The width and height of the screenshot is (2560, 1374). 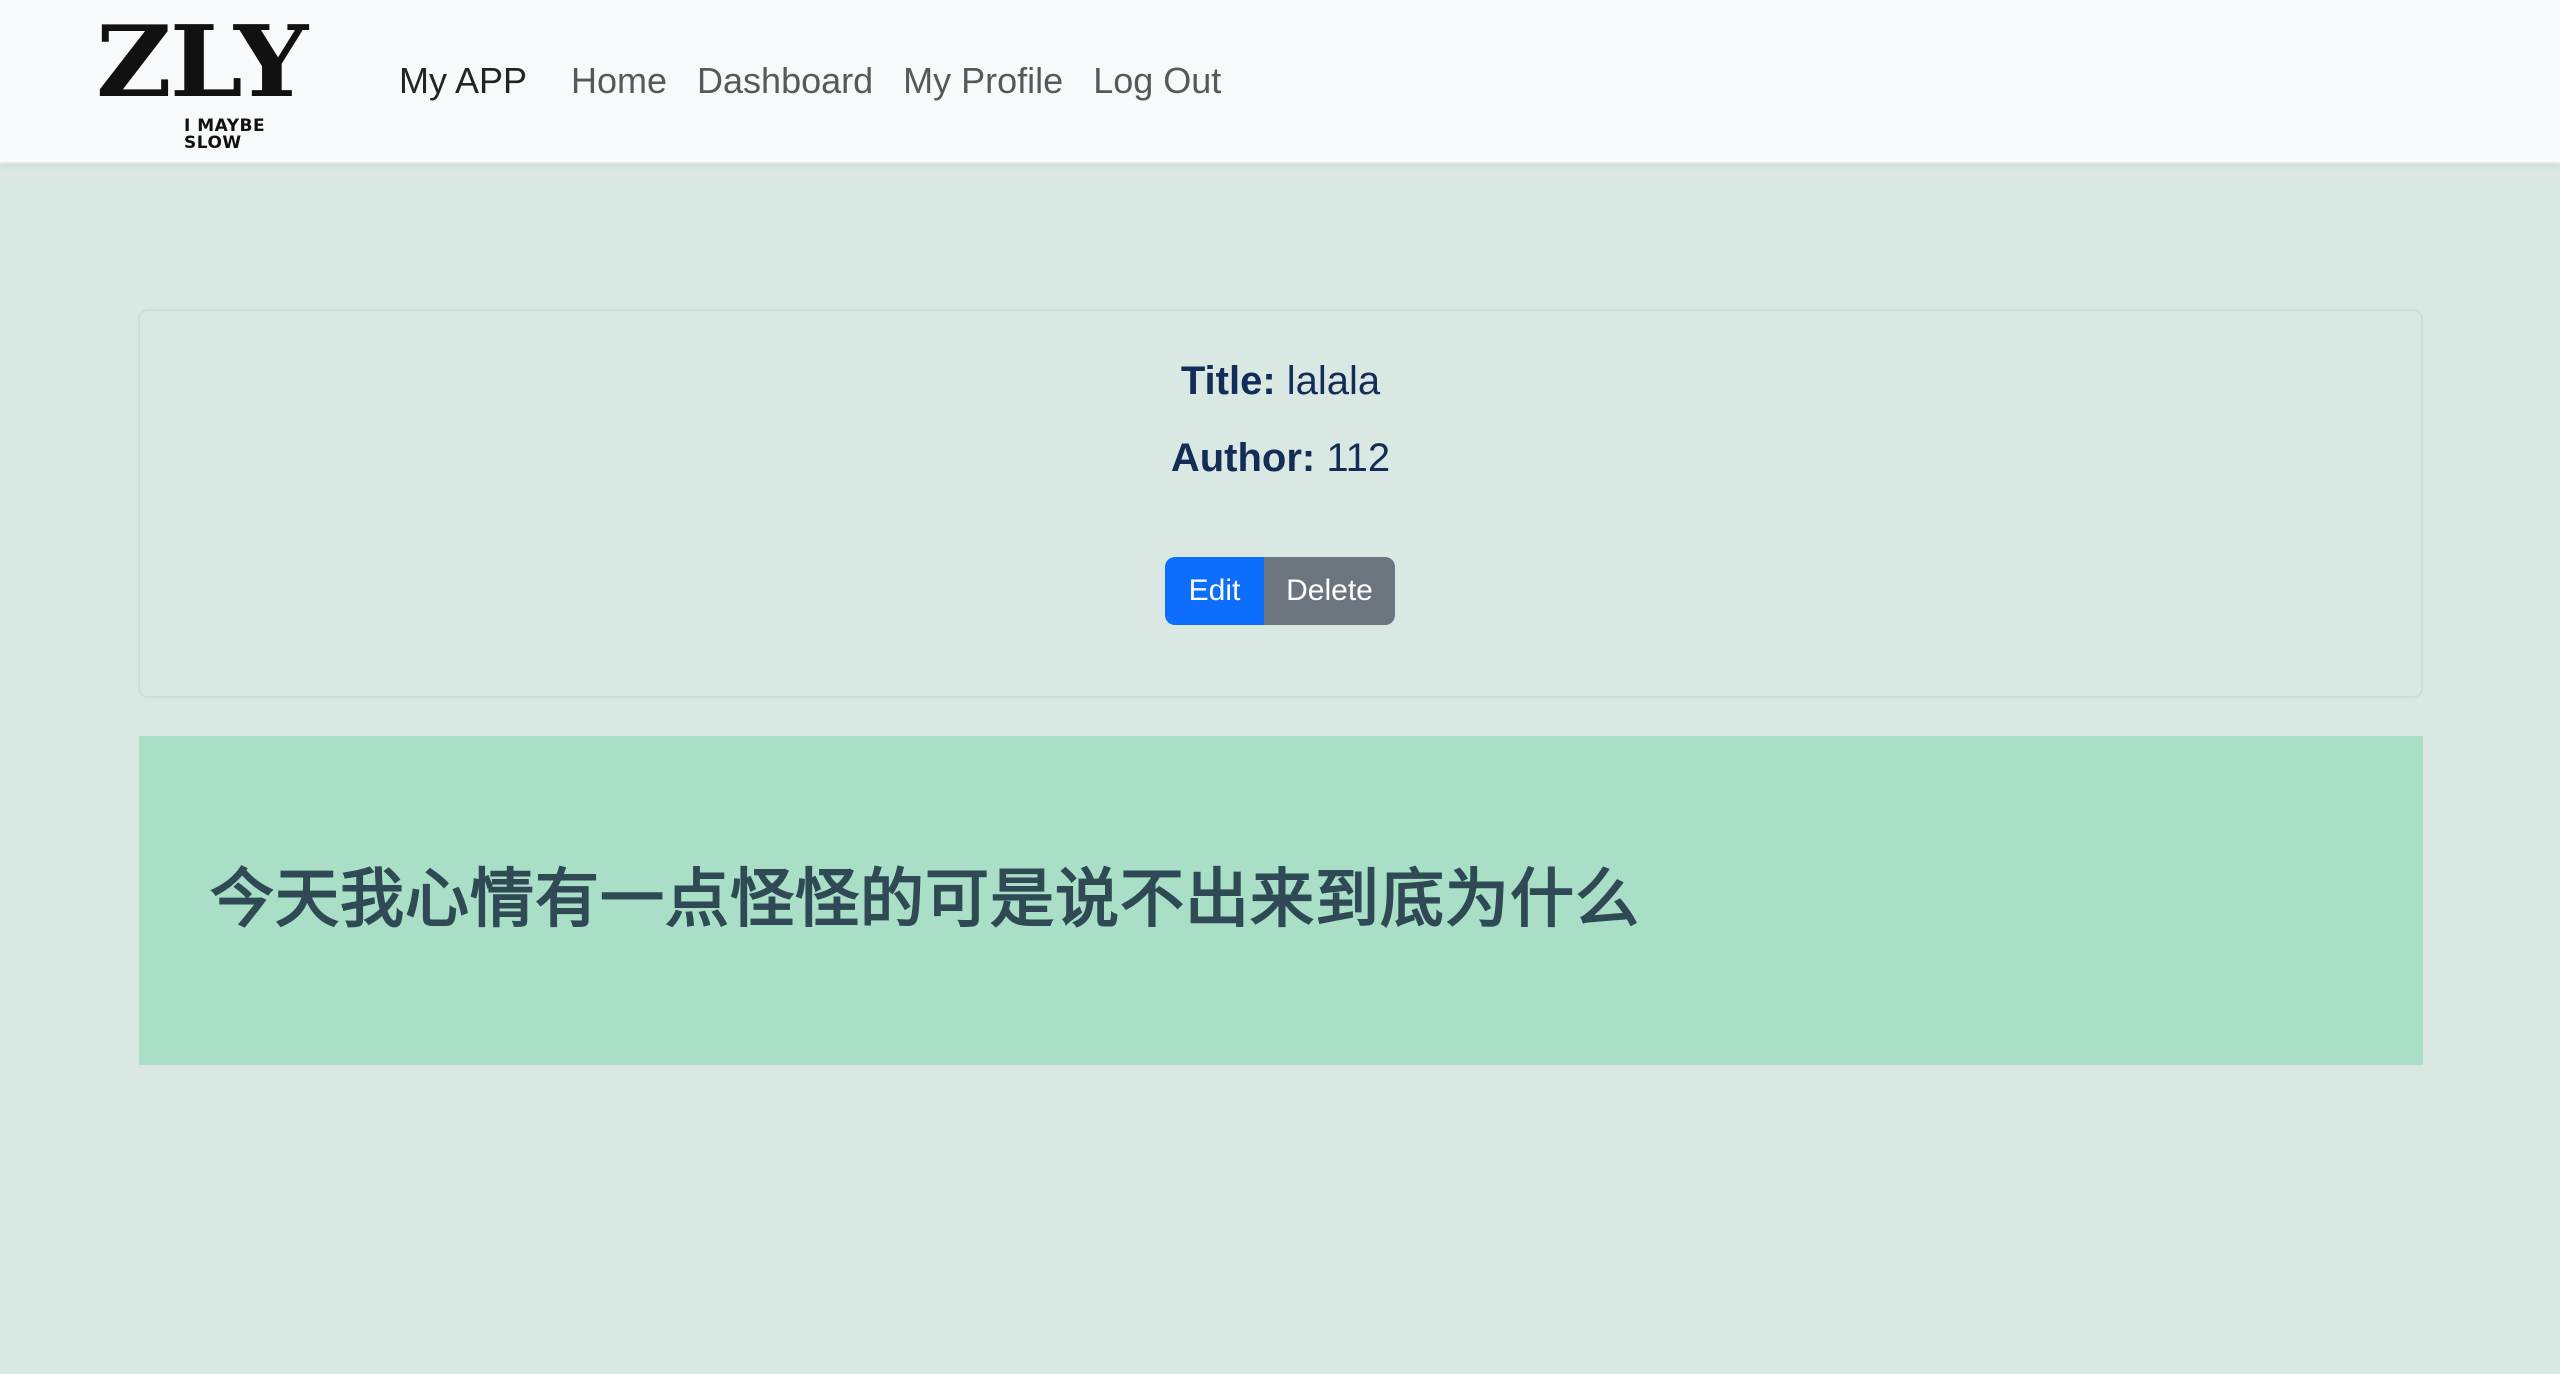 I want to click on brand-logo: ZLY I MAYBE SLOW, so click(x=206, y=83).